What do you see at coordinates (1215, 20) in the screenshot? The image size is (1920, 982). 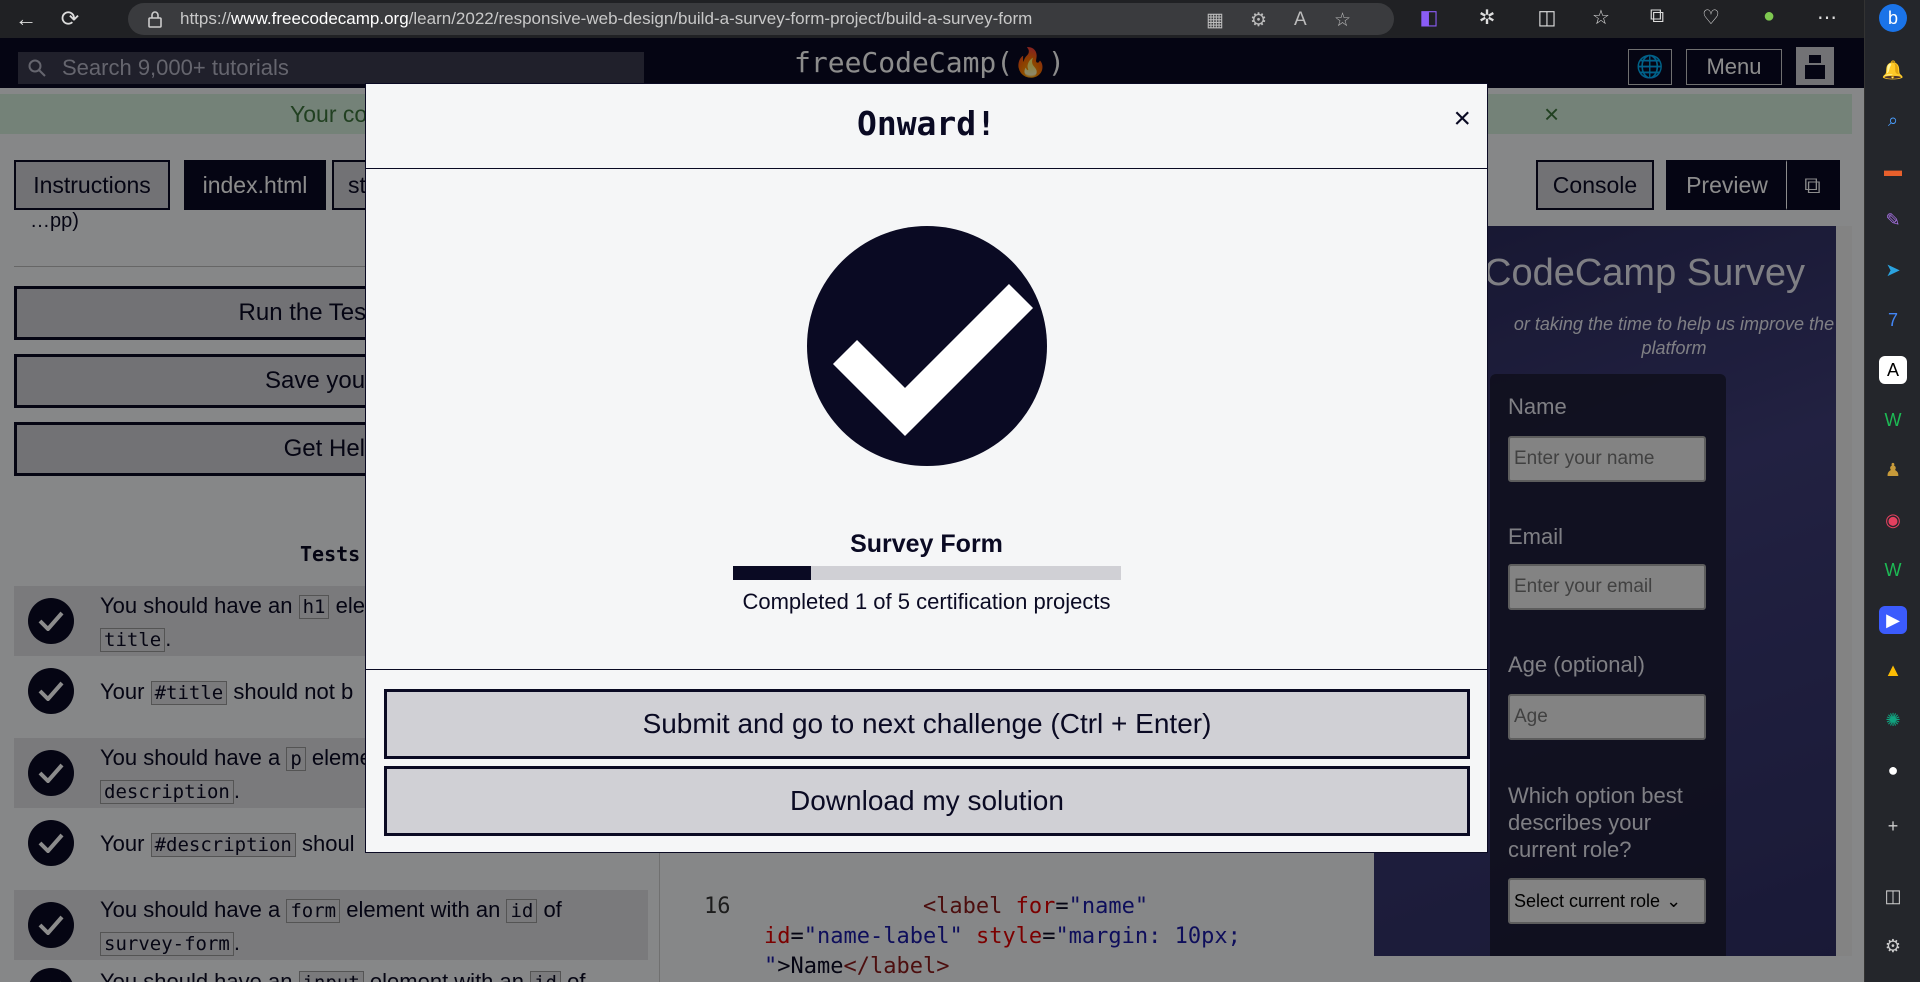 I see `app-available-icon: ▦` at bounding box center [1215, 20].